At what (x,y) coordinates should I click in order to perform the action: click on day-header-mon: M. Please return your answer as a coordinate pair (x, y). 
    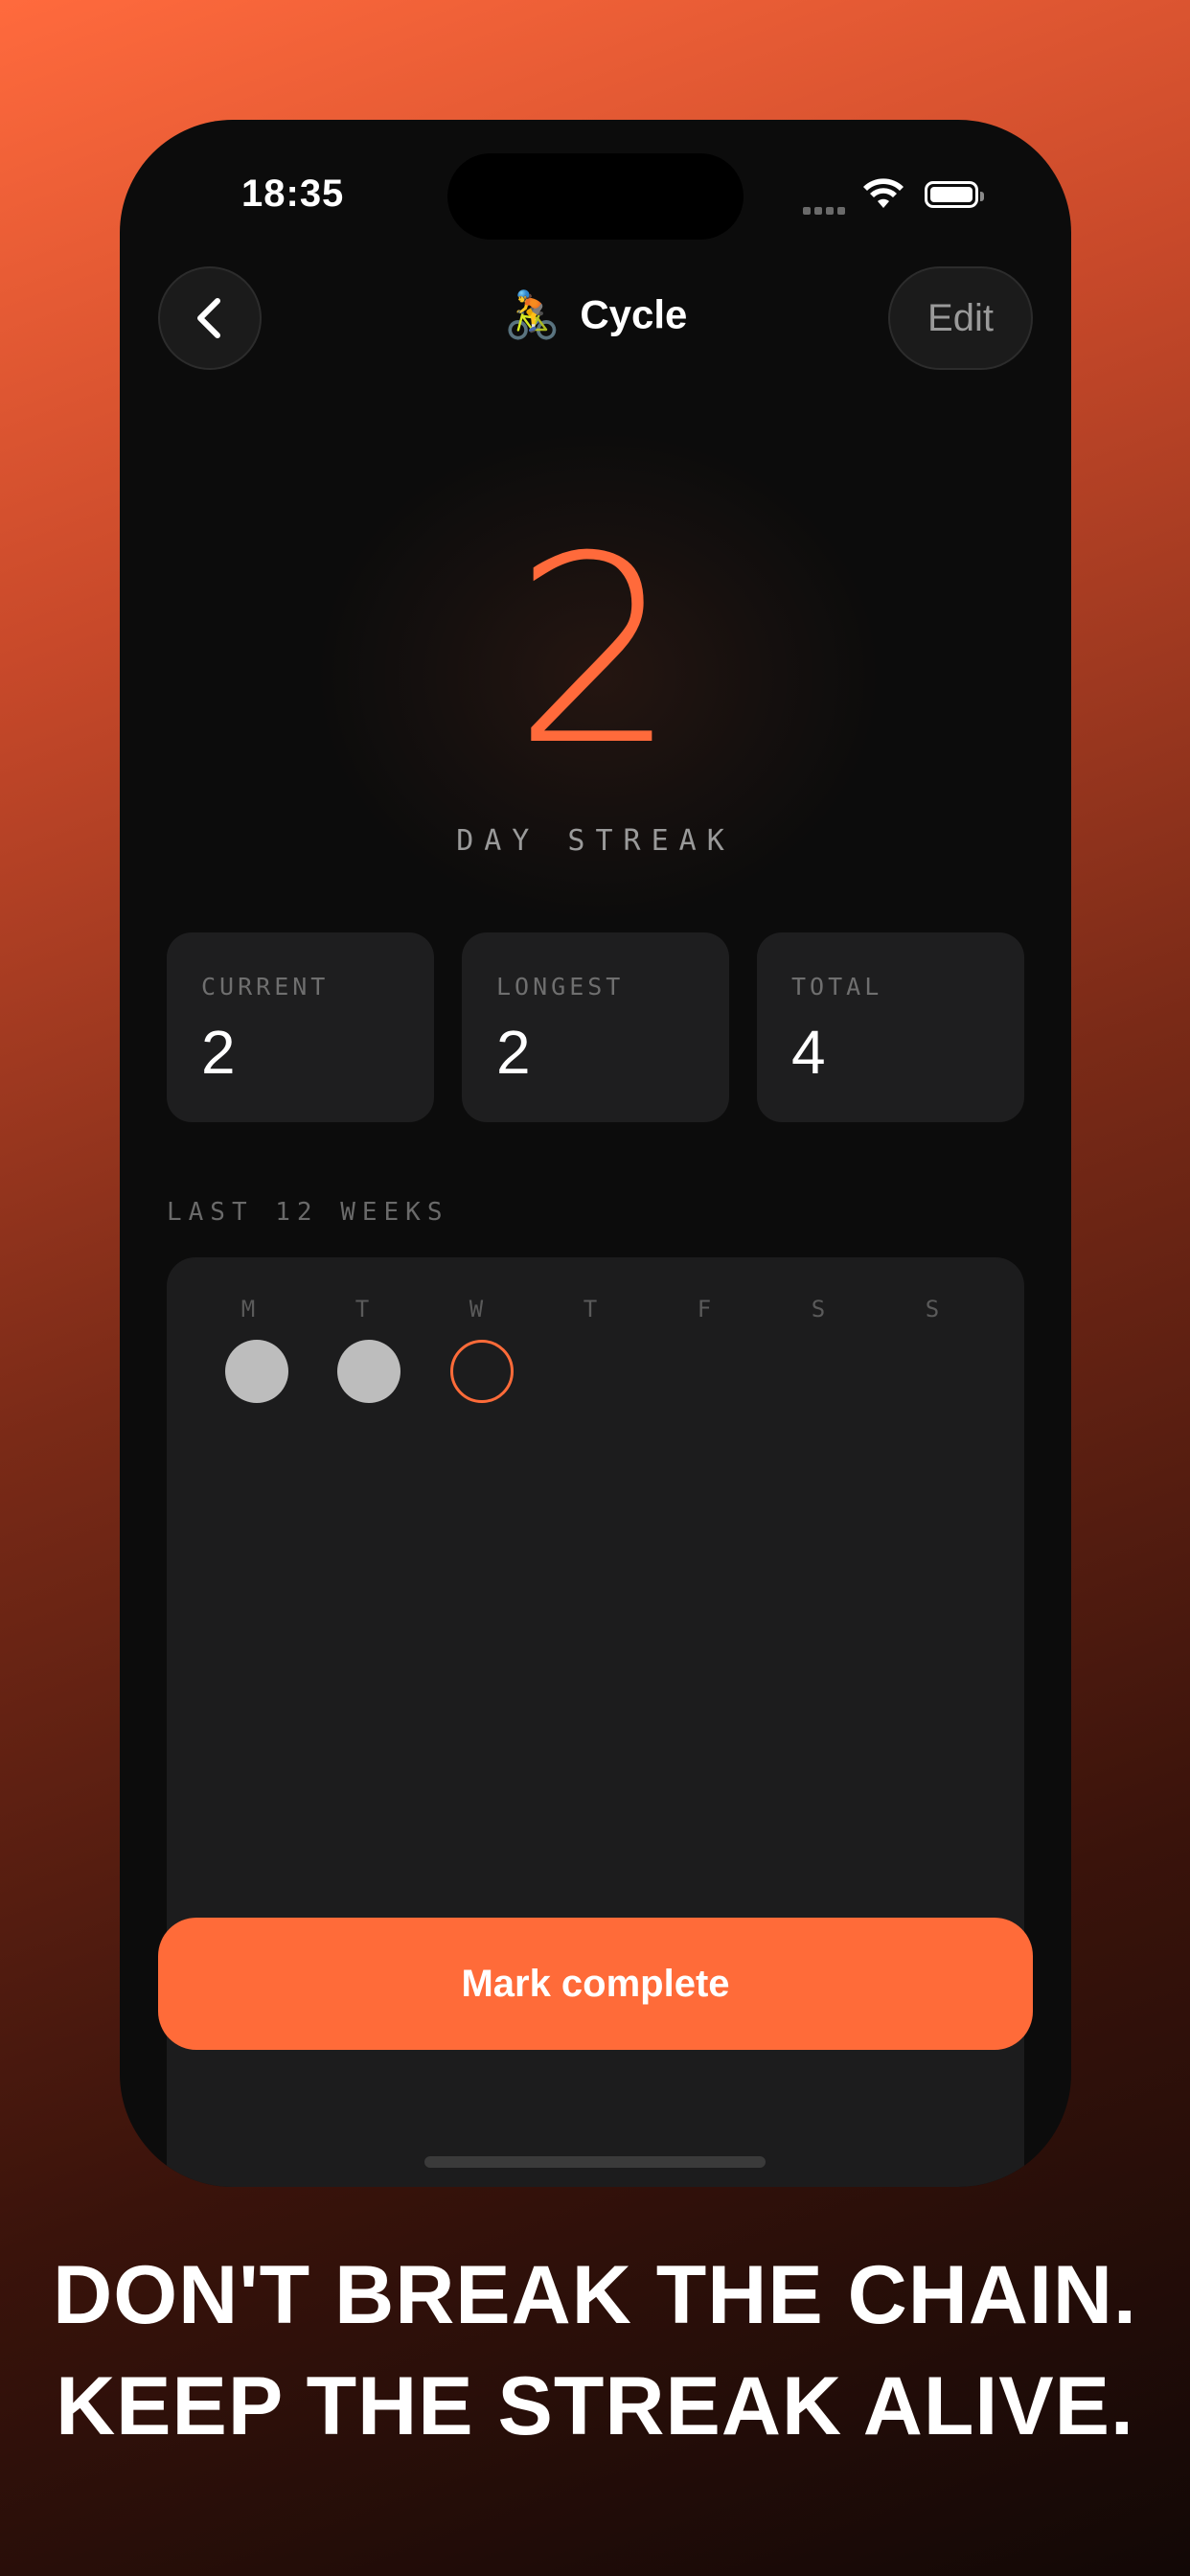
    Looking at the image, I should click on (248, 1309).